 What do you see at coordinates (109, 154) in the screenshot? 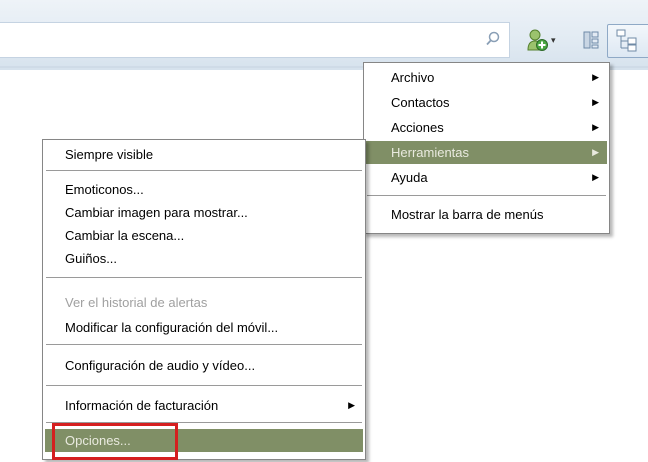
I see `menu-item-label: Siempre visible` at bounding box center [109, 154].